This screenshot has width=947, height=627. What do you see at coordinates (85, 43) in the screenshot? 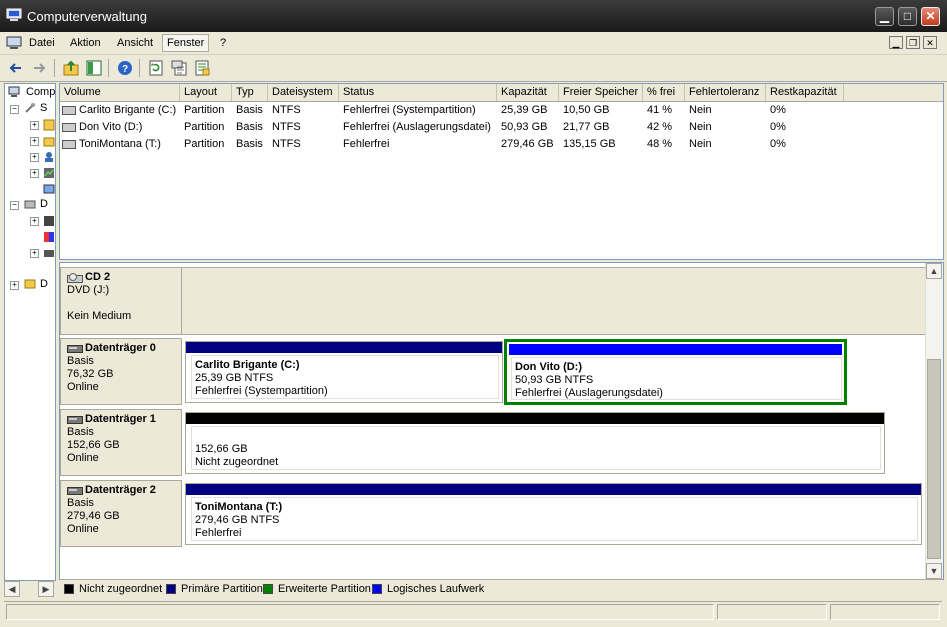
I see `menu-aktion: Aktion` at bounding box center [85, 43].